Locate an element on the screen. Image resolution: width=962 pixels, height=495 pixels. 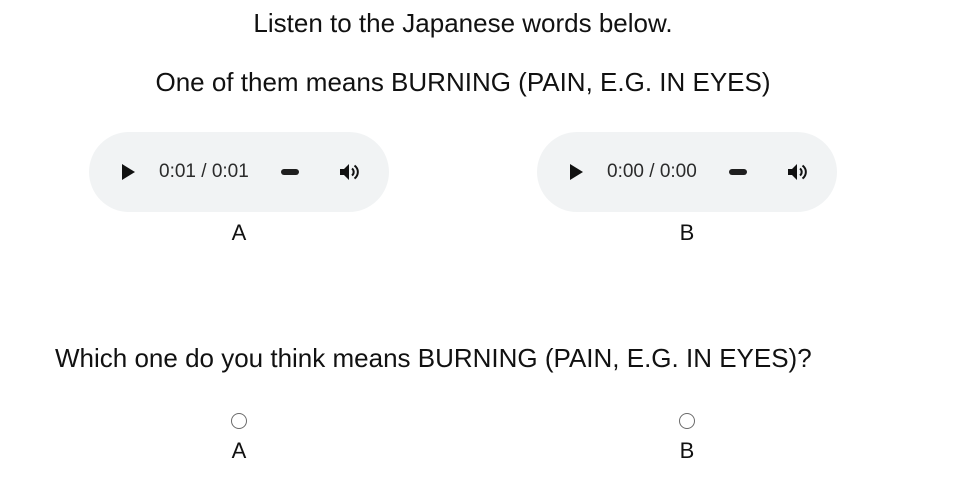
mute-button-a is located at coordinates (349, 172).